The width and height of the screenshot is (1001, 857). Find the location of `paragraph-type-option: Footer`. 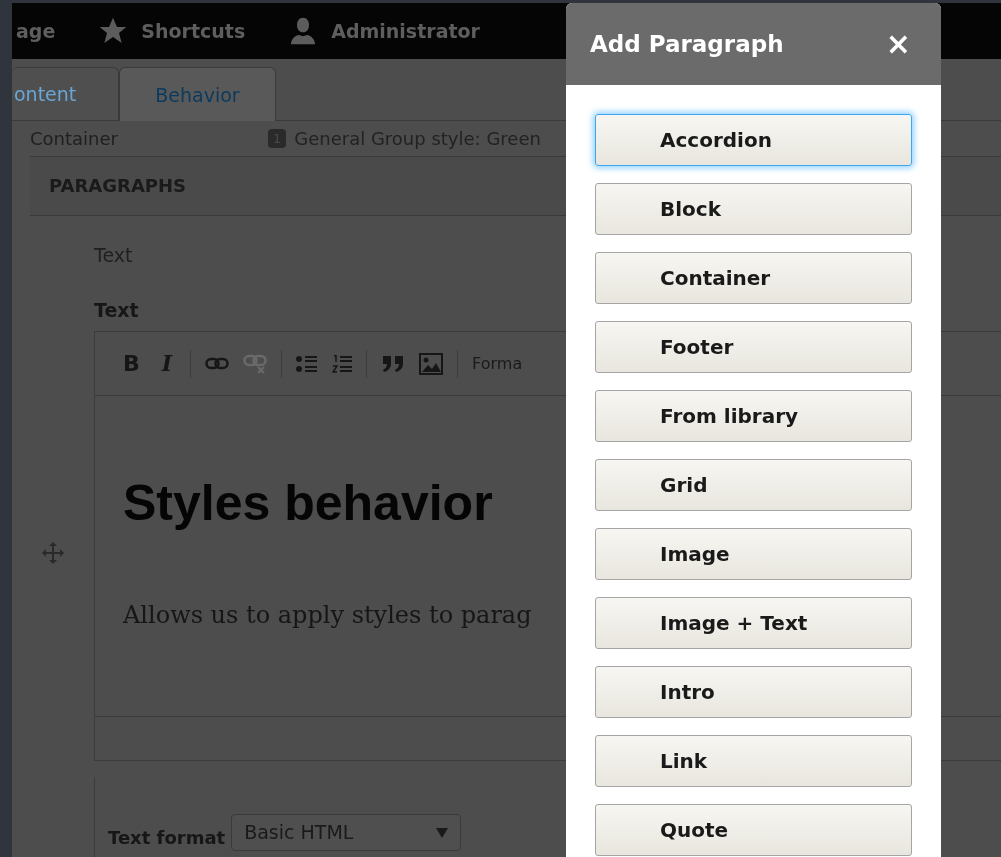

paragraph-type-option: Footer is located at coordinates (753, 347).